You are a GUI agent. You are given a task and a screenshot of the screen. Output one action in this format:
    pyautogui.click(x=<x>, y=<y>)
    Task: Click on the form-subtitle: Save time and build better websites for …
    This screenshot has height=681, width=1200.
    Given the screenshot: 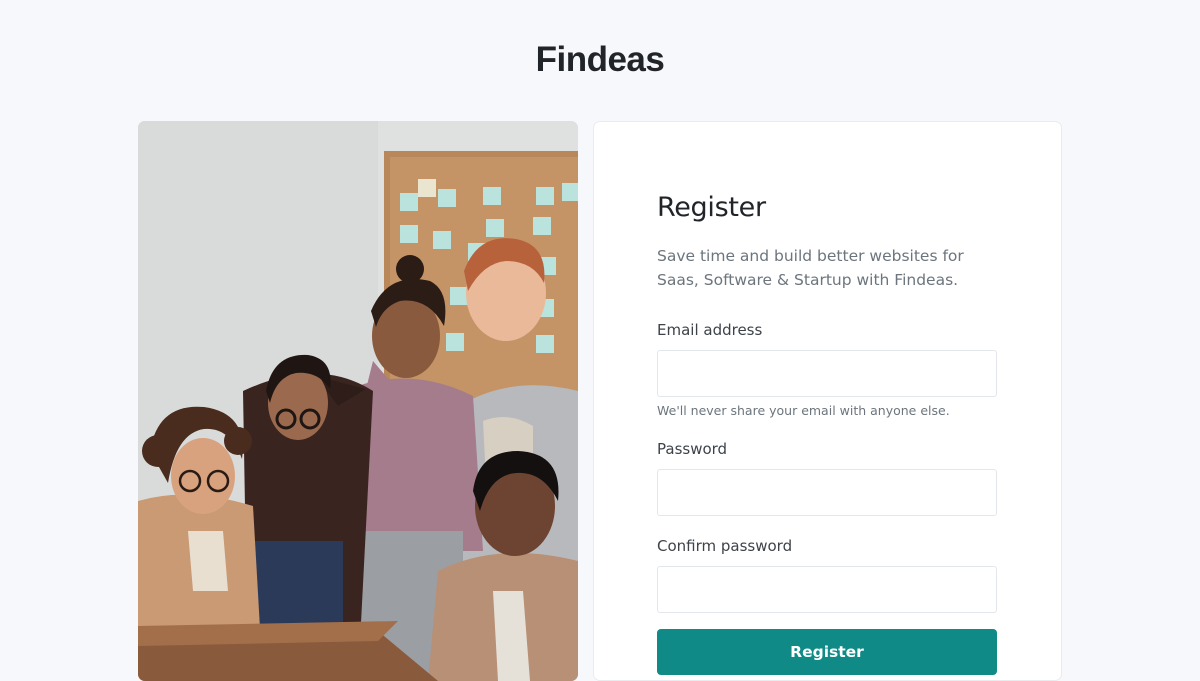 What is the action you would take?
    pyautogui.click(x=810, y=268)
    